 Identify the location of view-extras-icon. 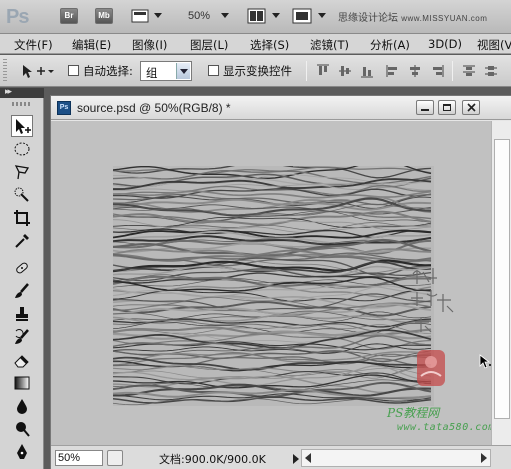
(142, 16).